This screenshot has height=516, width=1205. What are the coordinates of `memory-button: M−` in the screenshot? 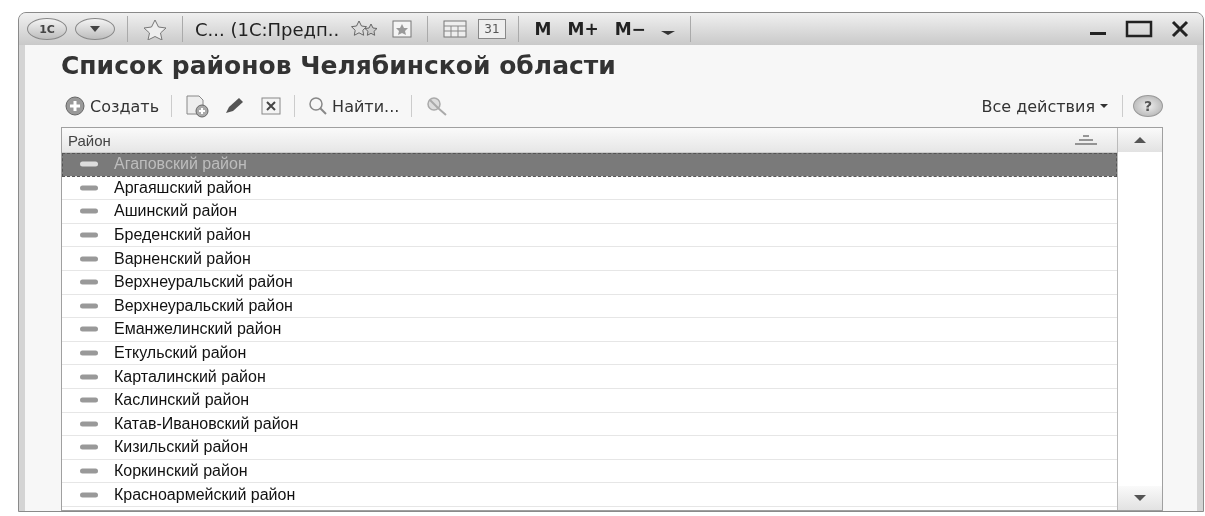 It's located at (630, 29).